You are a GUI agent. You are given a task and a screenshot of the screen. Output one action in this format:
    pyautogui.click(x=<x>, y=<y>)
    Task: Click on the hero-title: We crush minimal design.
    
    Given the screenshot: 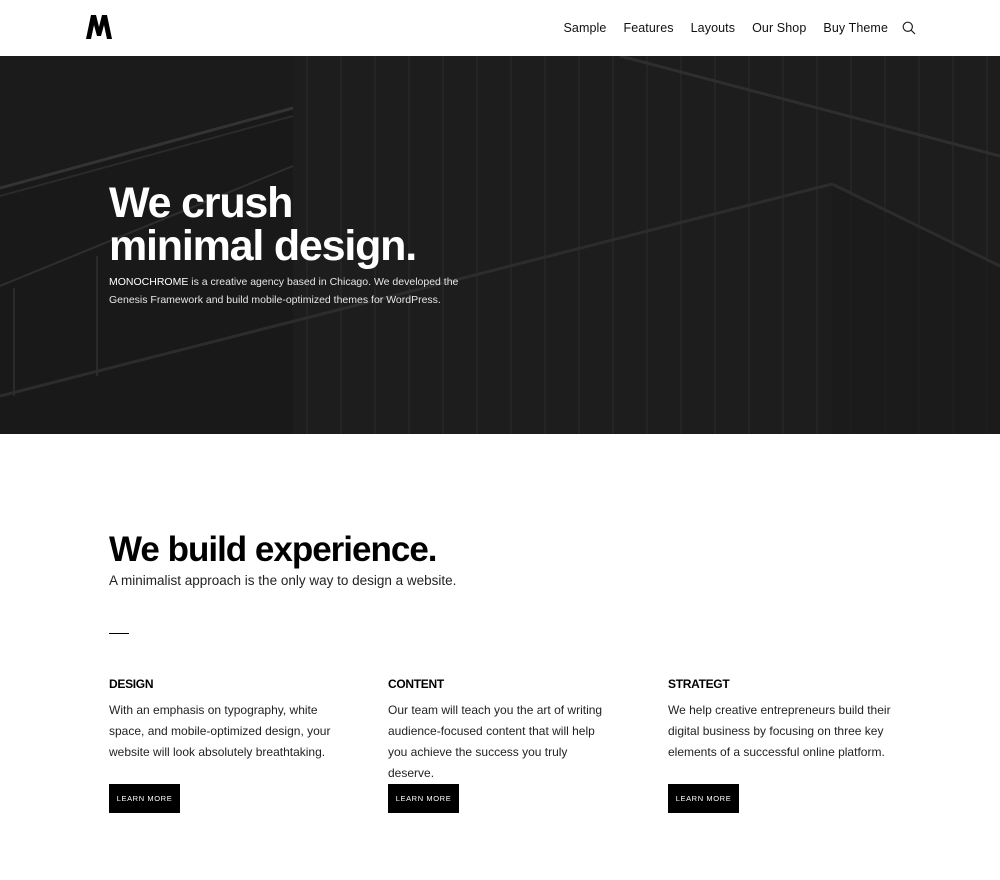 What is the action you would take?
    pyautogui.click(x=369, y=225)
    